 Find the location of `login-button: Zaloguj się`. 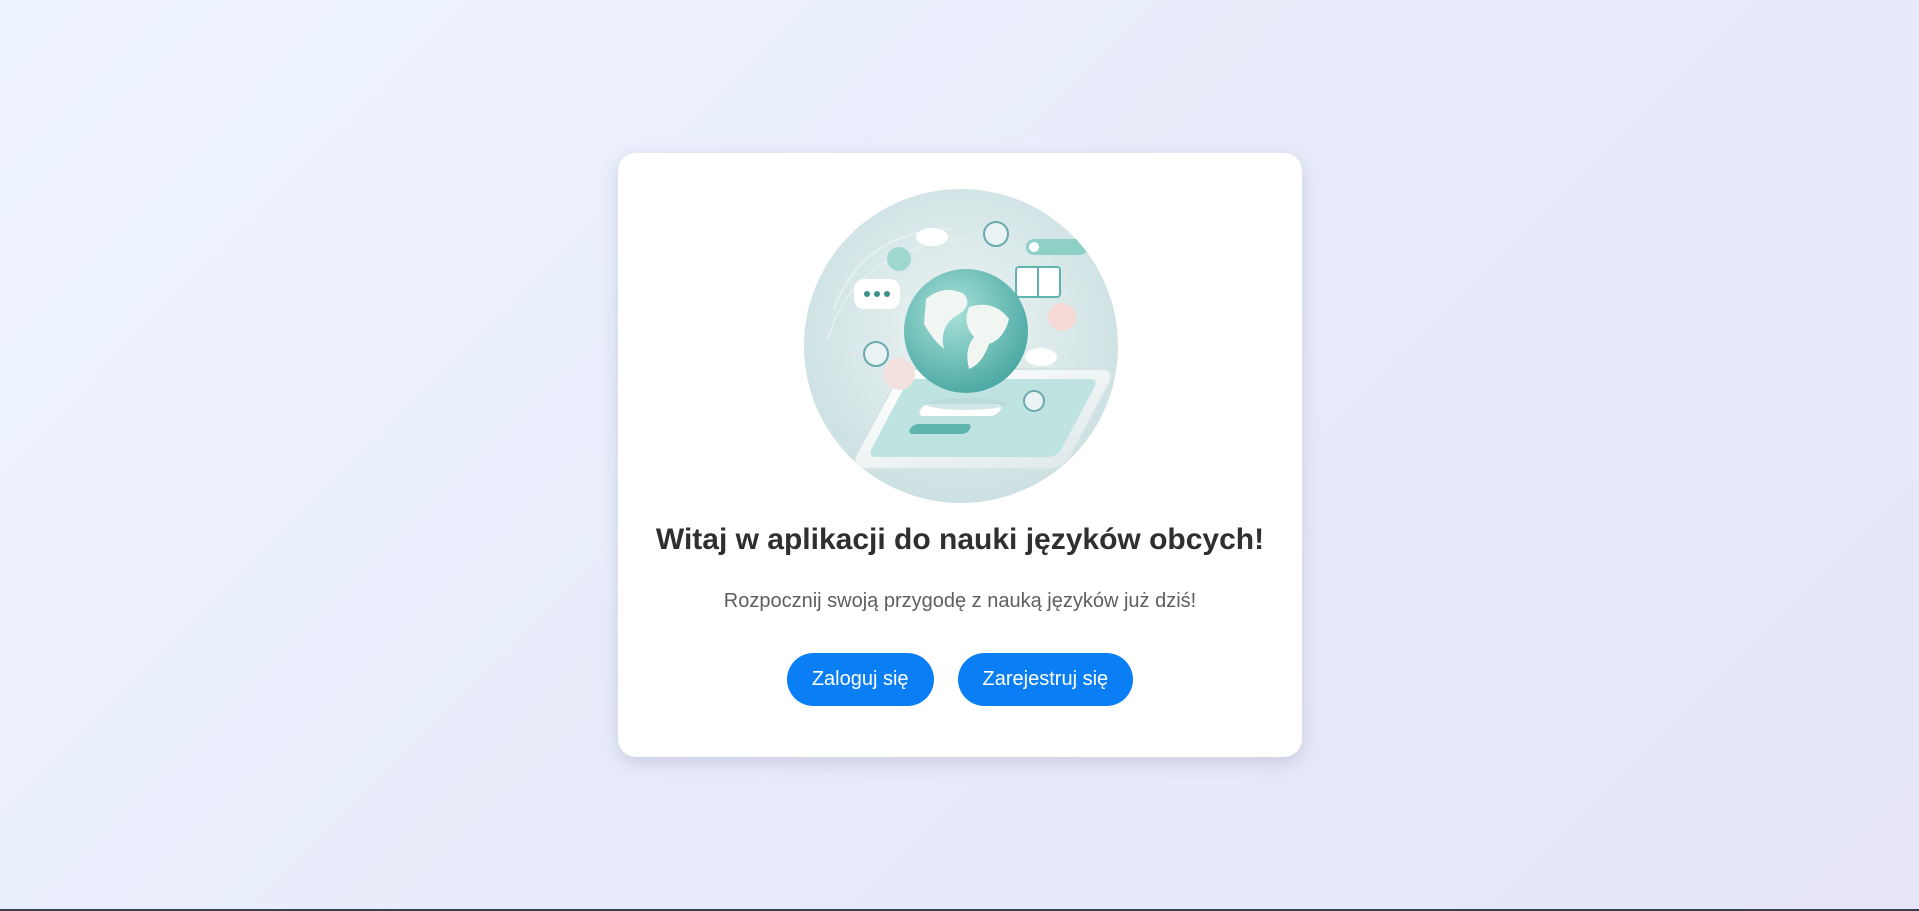

login-button: Zaloguj się is located at coordinates (860, 679).